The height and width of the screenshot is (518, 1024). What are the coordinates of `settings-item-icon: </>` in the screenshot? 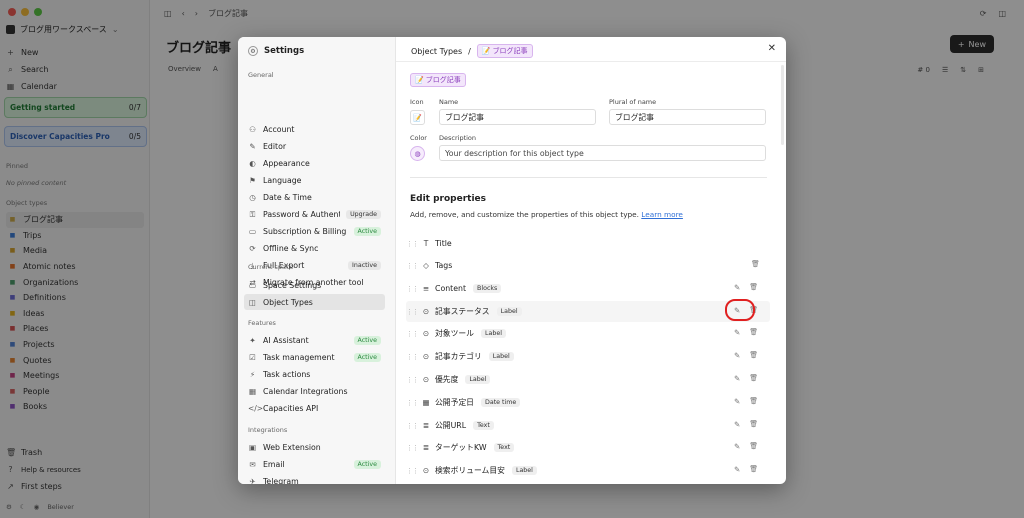 It's located at (256, 408).